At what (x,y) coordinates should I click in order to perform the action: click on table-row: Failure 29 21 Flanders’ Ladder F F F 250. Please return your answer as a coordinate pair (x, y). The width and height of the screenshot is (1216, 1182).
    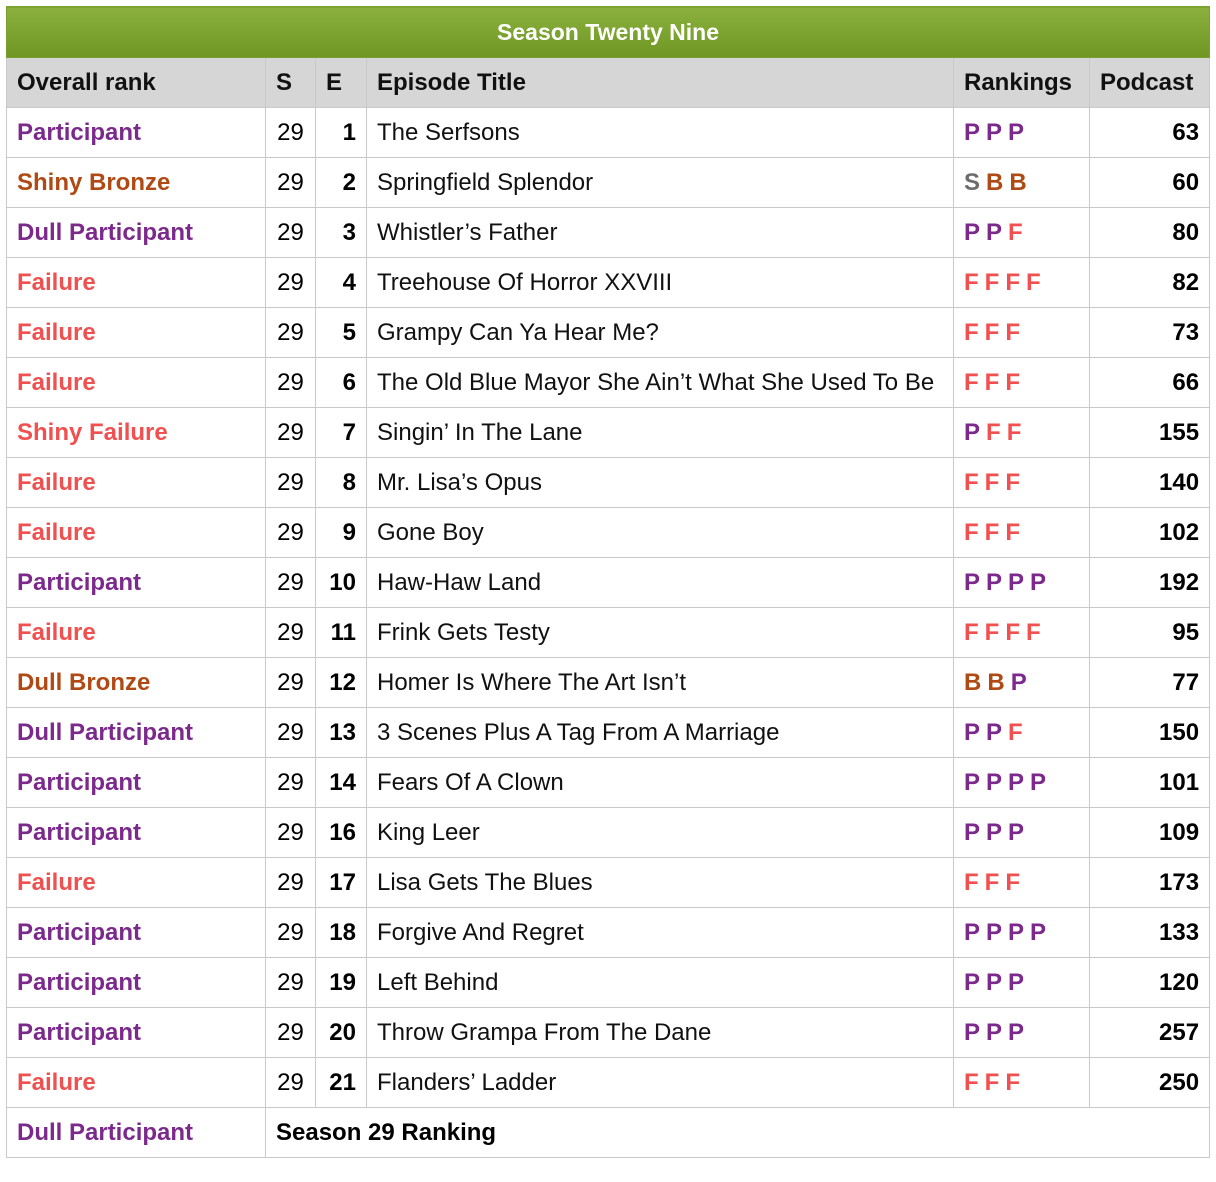
    Looking at the image, I should click on (608, 1082).